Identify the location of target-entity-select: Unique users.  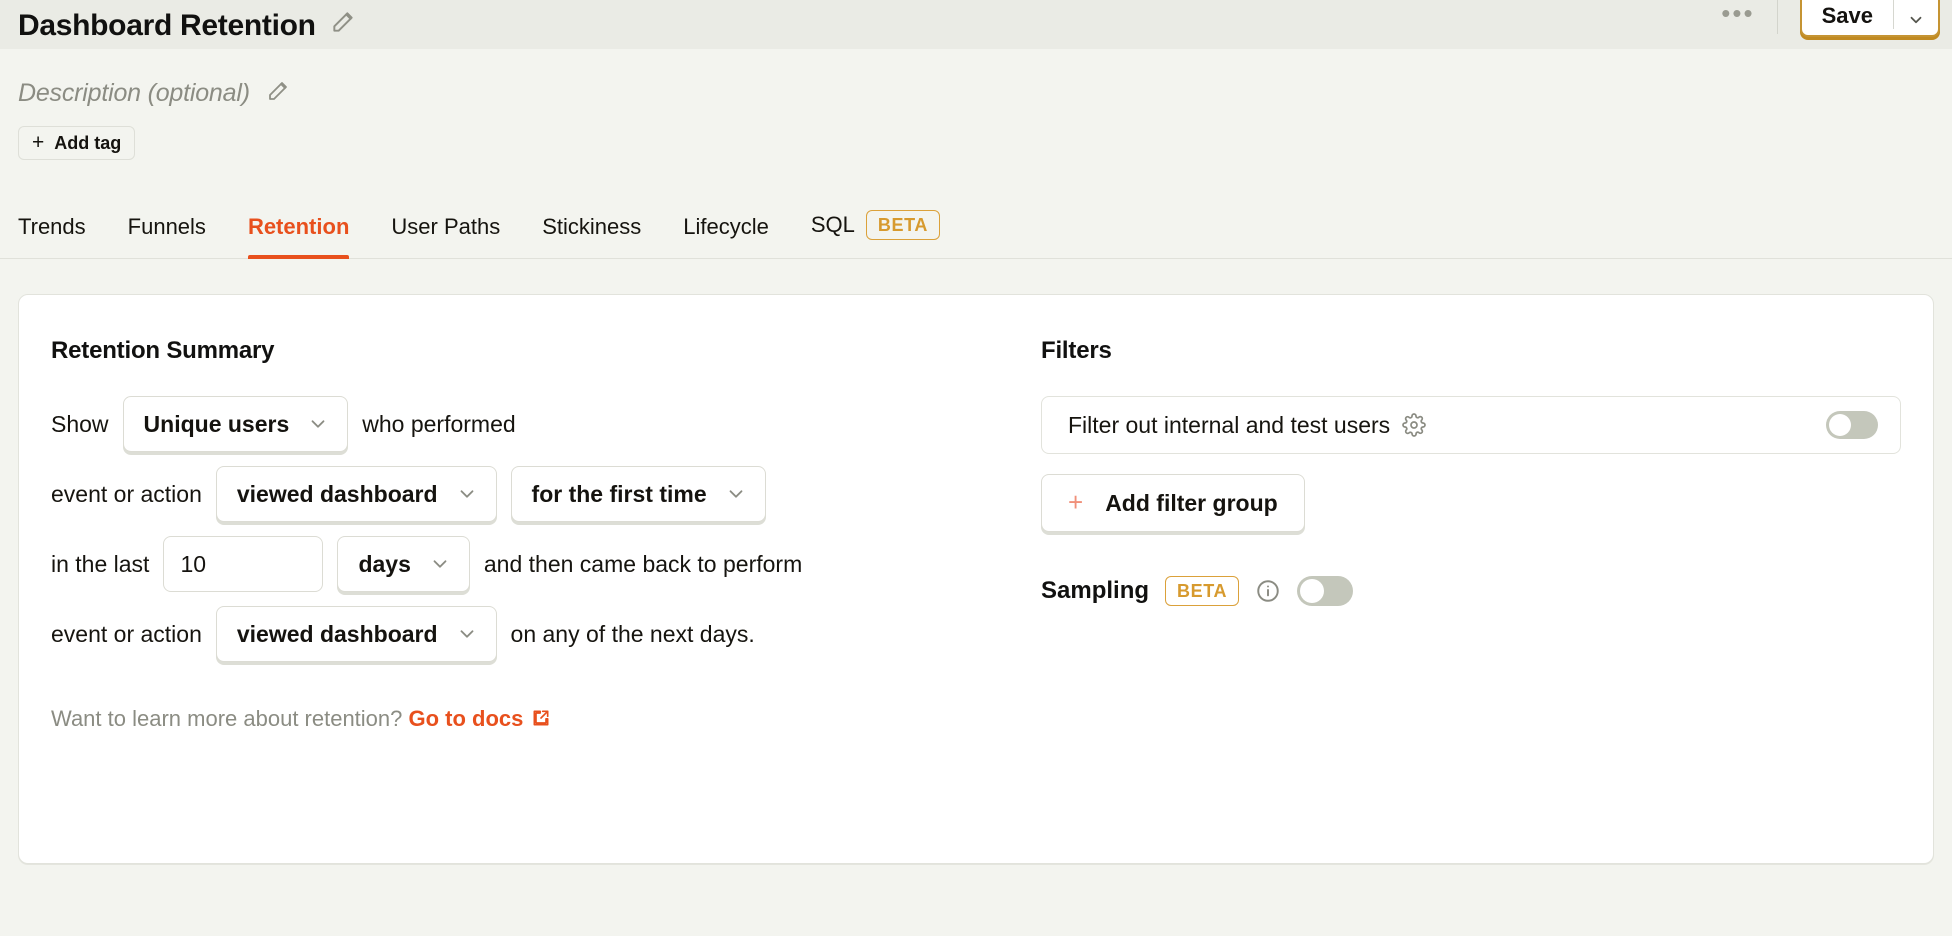
(235, 424).